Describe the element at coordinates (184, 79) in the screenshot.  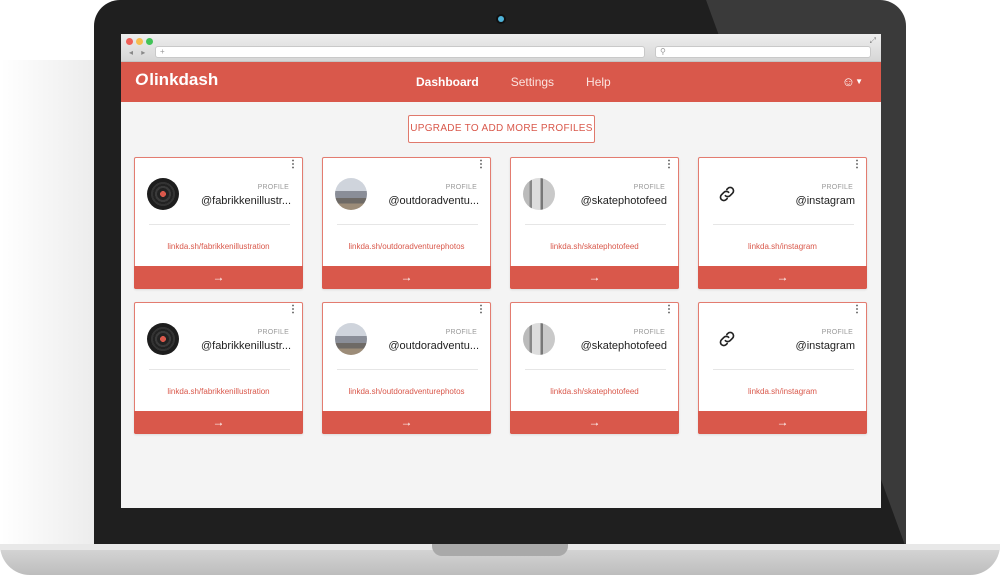
I see `logo-text: linkdash` at that location.